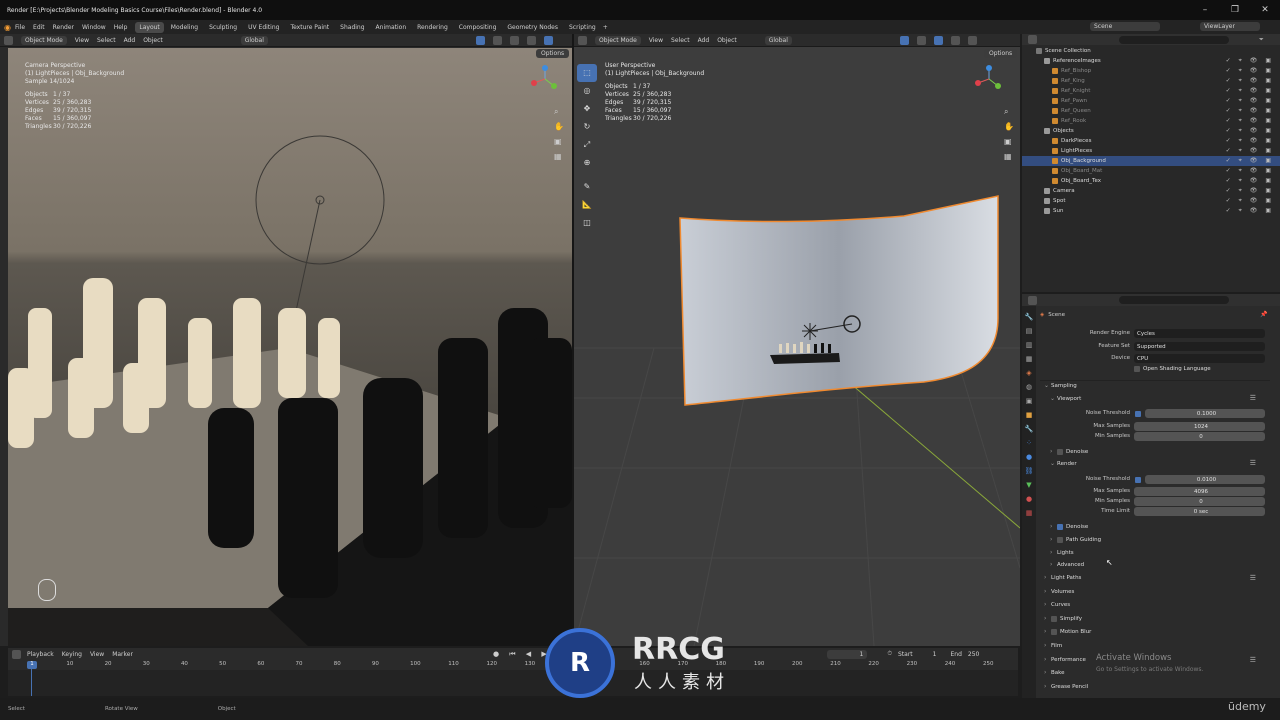 This screenshot has width=1280, height=720. Describe the element at coordinates (1151, 211) in the screenshot. I see `outliner-row: Sun ✓ ⌖ 👁 ▣` at that location.